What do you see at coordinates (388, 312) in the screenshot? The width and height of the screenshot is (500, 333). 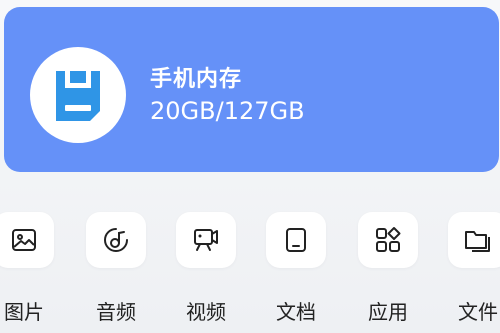 I see `category-apps-label: 应用` at bounding box center [388, 312].